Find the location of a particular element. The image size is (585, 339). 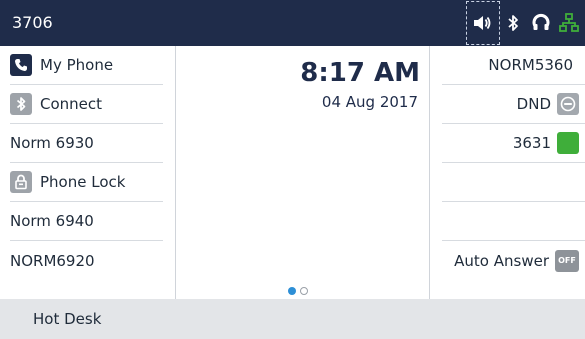

dnd-icon is located at coordinates (568, 104).